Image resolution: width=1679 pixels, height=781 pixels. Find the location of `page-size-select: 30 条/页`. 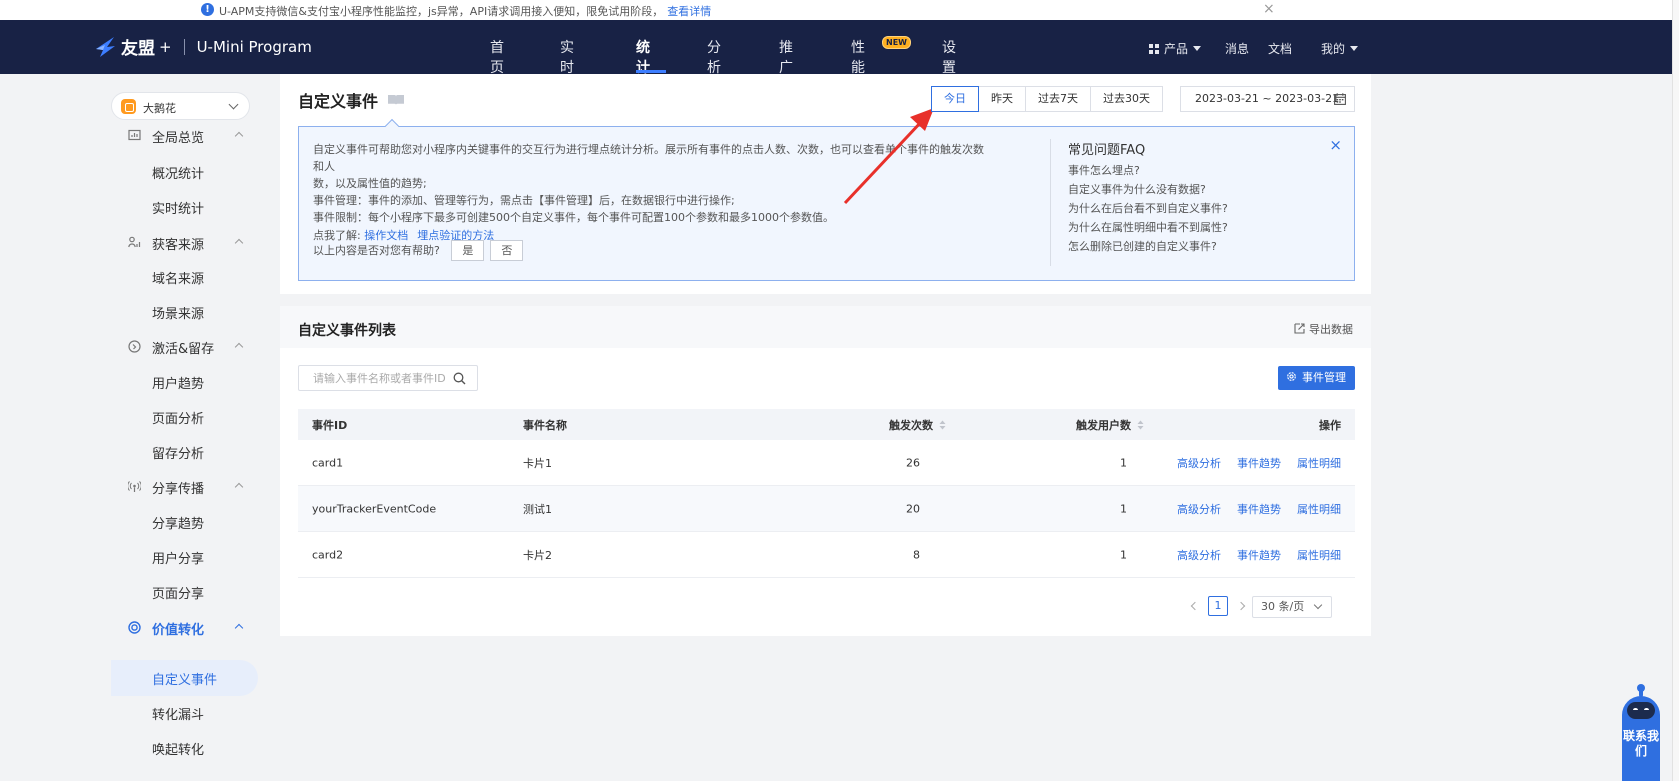

page-size-select: 30 条/页 is located at coordinates (1292, 607).